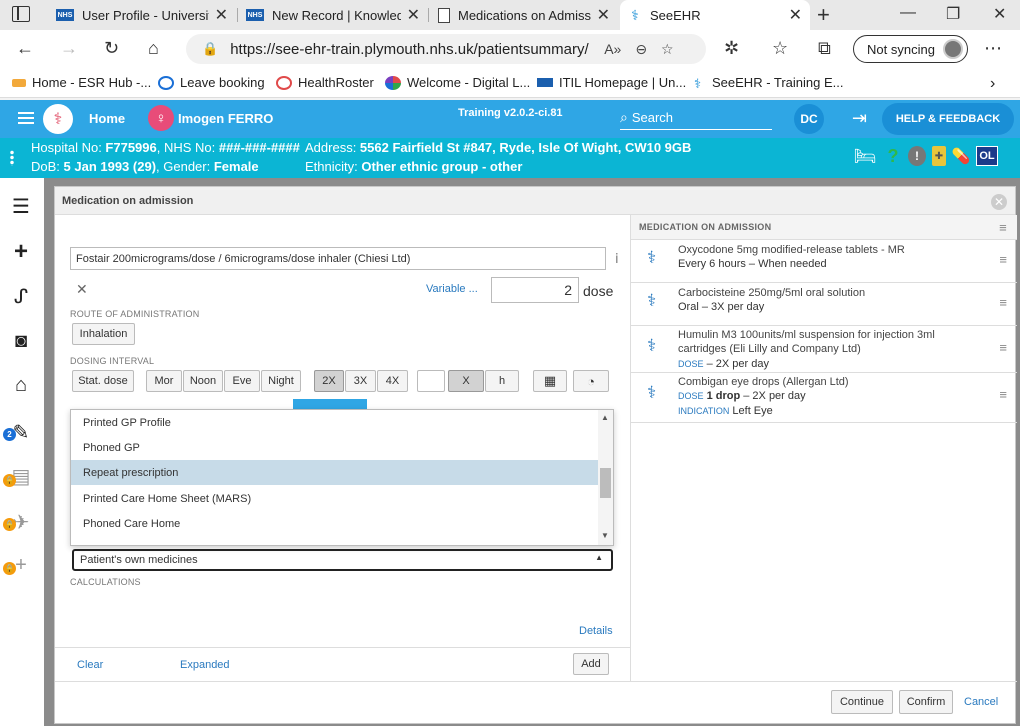  I want to click on restore-icon: ❐, so click(953, 14).